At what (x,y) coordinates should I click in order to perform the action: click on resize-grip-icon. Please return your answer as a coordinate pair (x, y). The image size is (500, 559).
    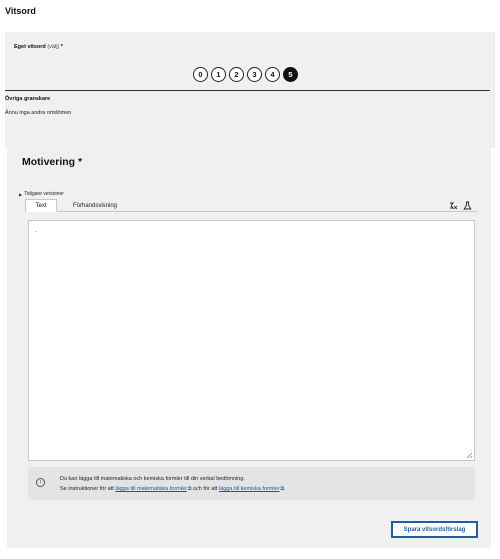
    Looking at the image, I should click on (469, 455).